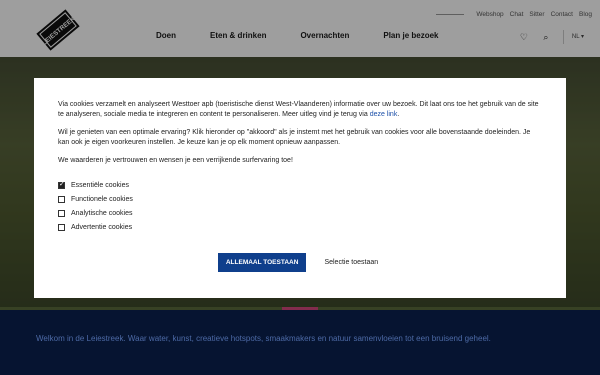  Describe the element at coordinates (351, 262) in the screenshot. I see `accept-selection-button: Selectie toestaan` at that location.